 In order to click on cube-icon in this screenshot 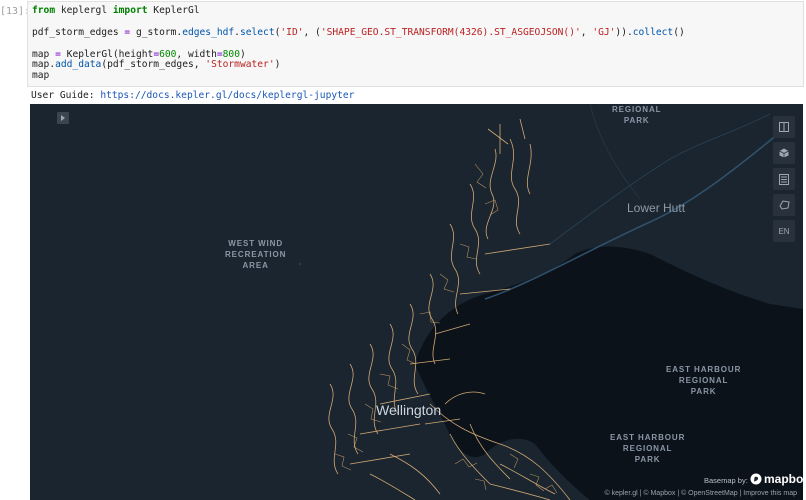, I will do `click(784, 153)`.